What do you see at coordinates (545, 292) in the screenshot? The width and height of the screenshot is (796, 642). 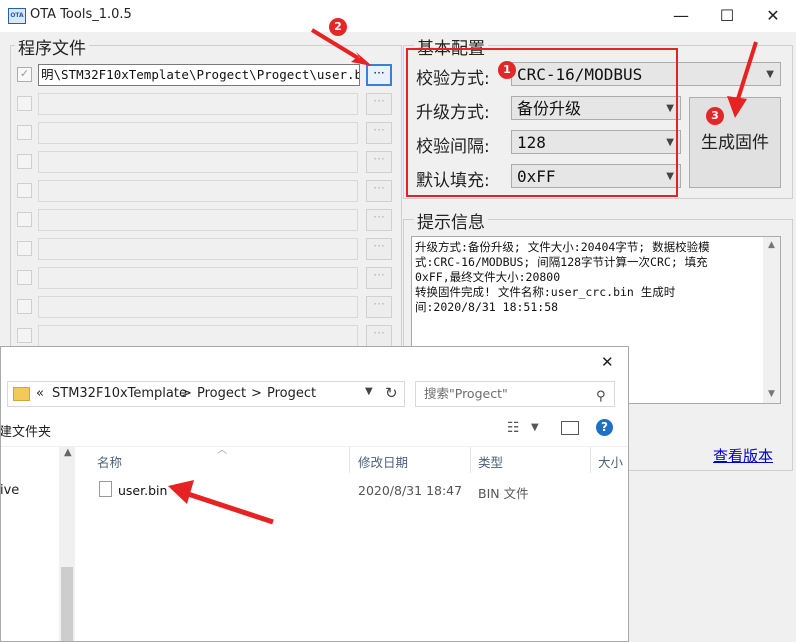 I see `message-line: 转换固件完成! 文件名称:user_crc.bin 生成时` at bounding box center [545, 292].